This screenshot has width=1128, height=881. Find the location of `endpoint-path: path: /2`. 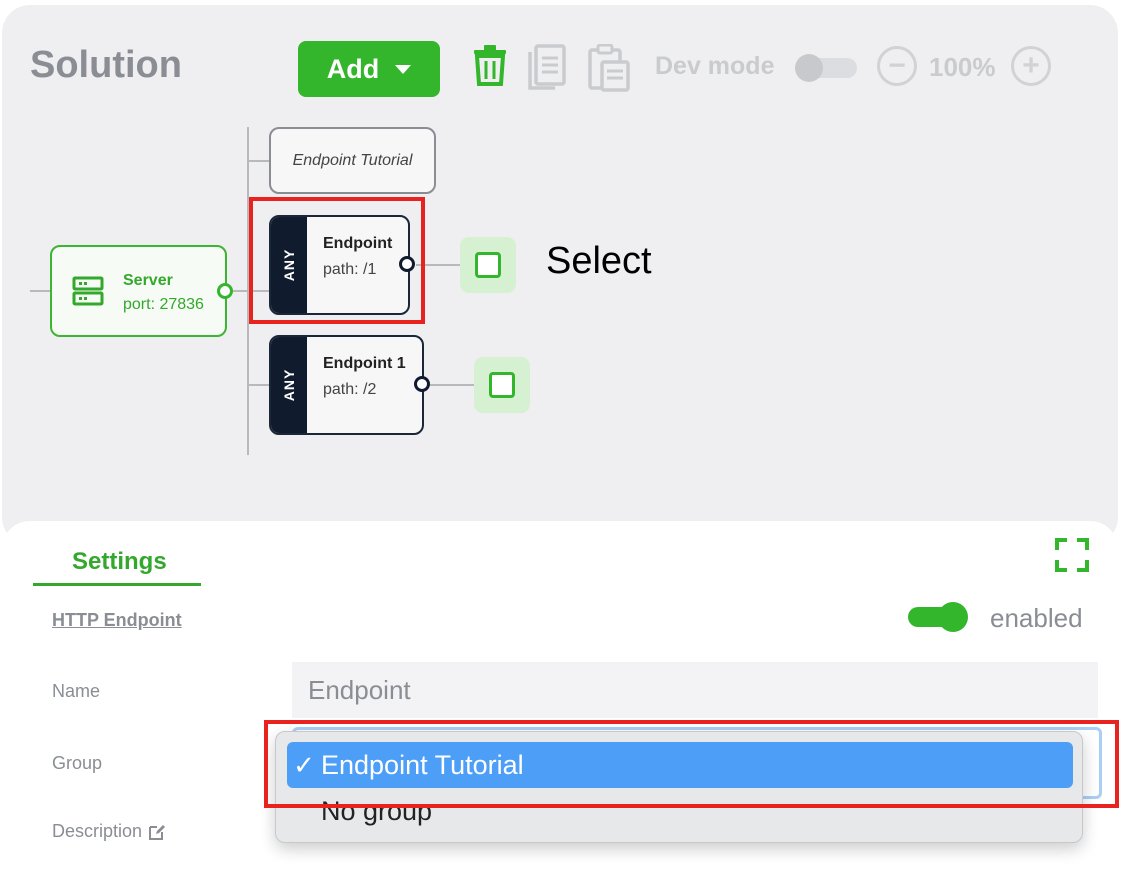

endpoint-path: path: /2 is located at coordinates (350, 389).